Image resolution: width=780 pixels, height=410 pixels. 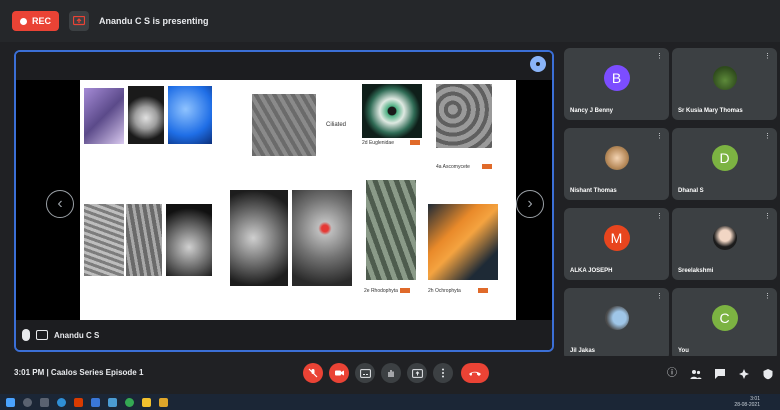 I want to click on meeting-controls: 3:01 PM | Caalos Series Episode 1 ⓘ, so click(x=390, y=374).